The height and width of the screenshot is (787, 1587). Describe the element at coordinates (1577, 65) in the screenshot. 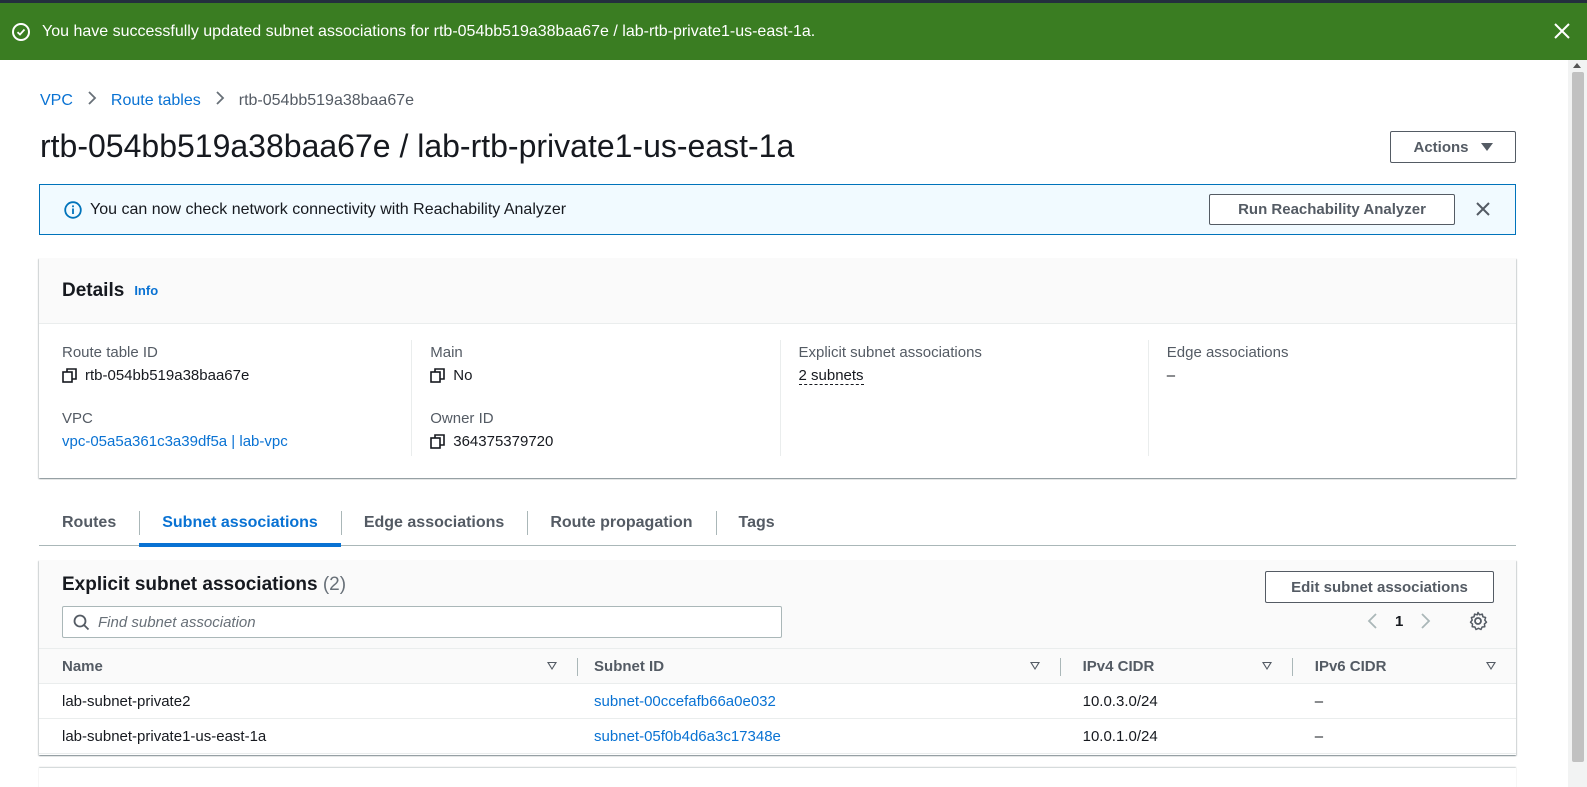

I see `scroll-up-arrow-icon` at that location.